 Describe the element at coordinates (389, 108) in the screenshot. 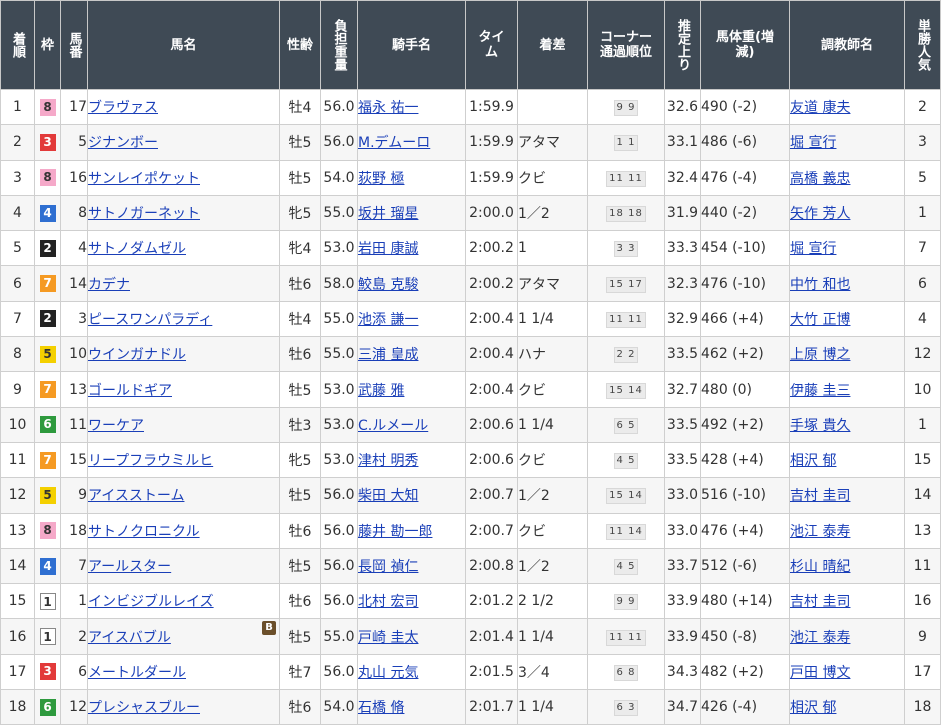

I see `jockey-link: 福永 祐一` at that location.